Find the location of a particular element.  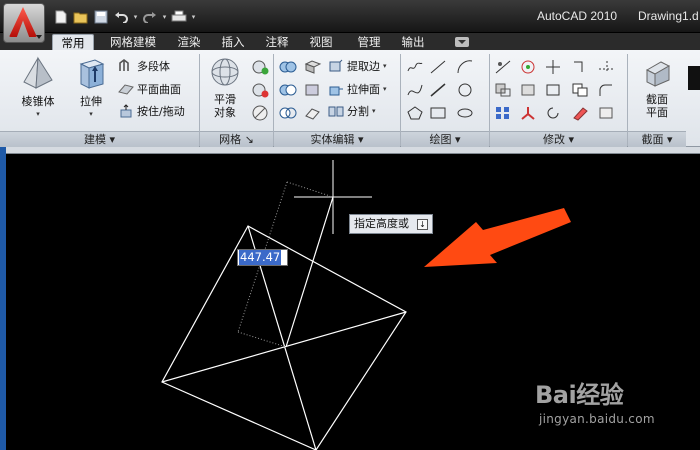

open-icon is located at coordinates (81, 17).